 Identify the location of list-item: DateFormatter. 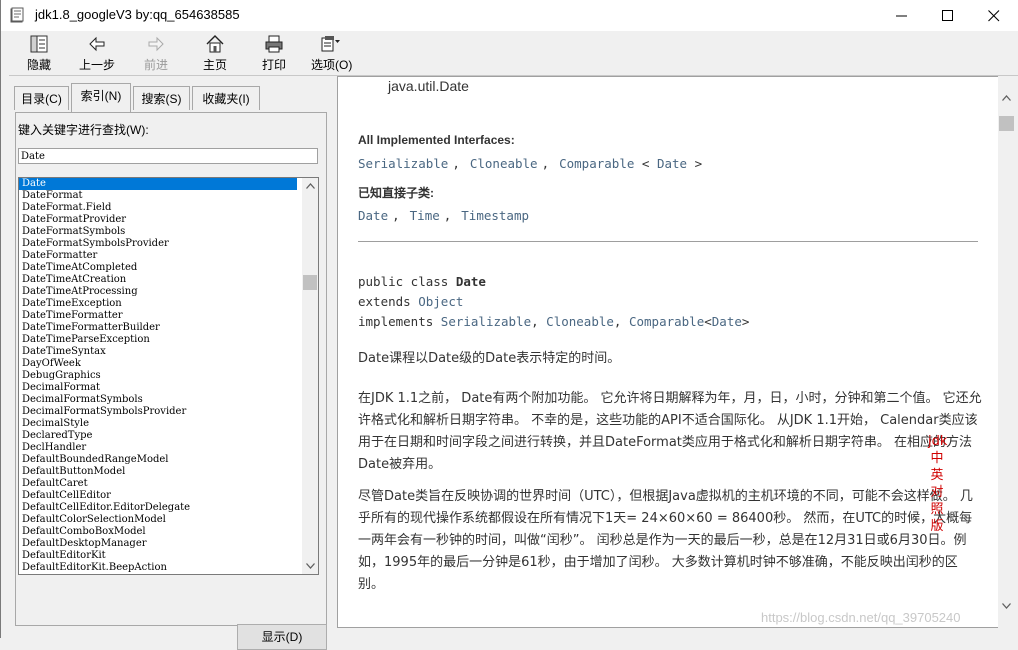
(160, 256).